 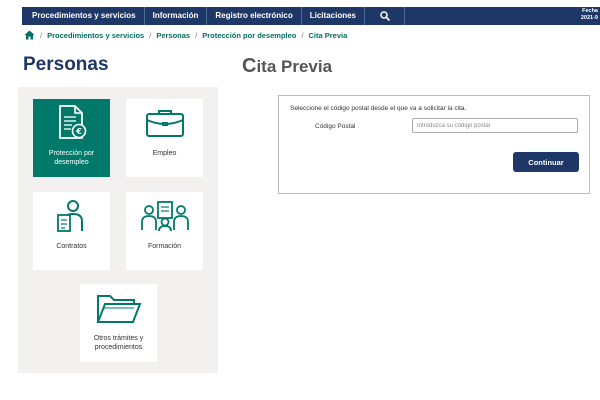 I want to click on breadcrumb-item-proteccion: Protección por desempleo, so click(x=249, y=35).